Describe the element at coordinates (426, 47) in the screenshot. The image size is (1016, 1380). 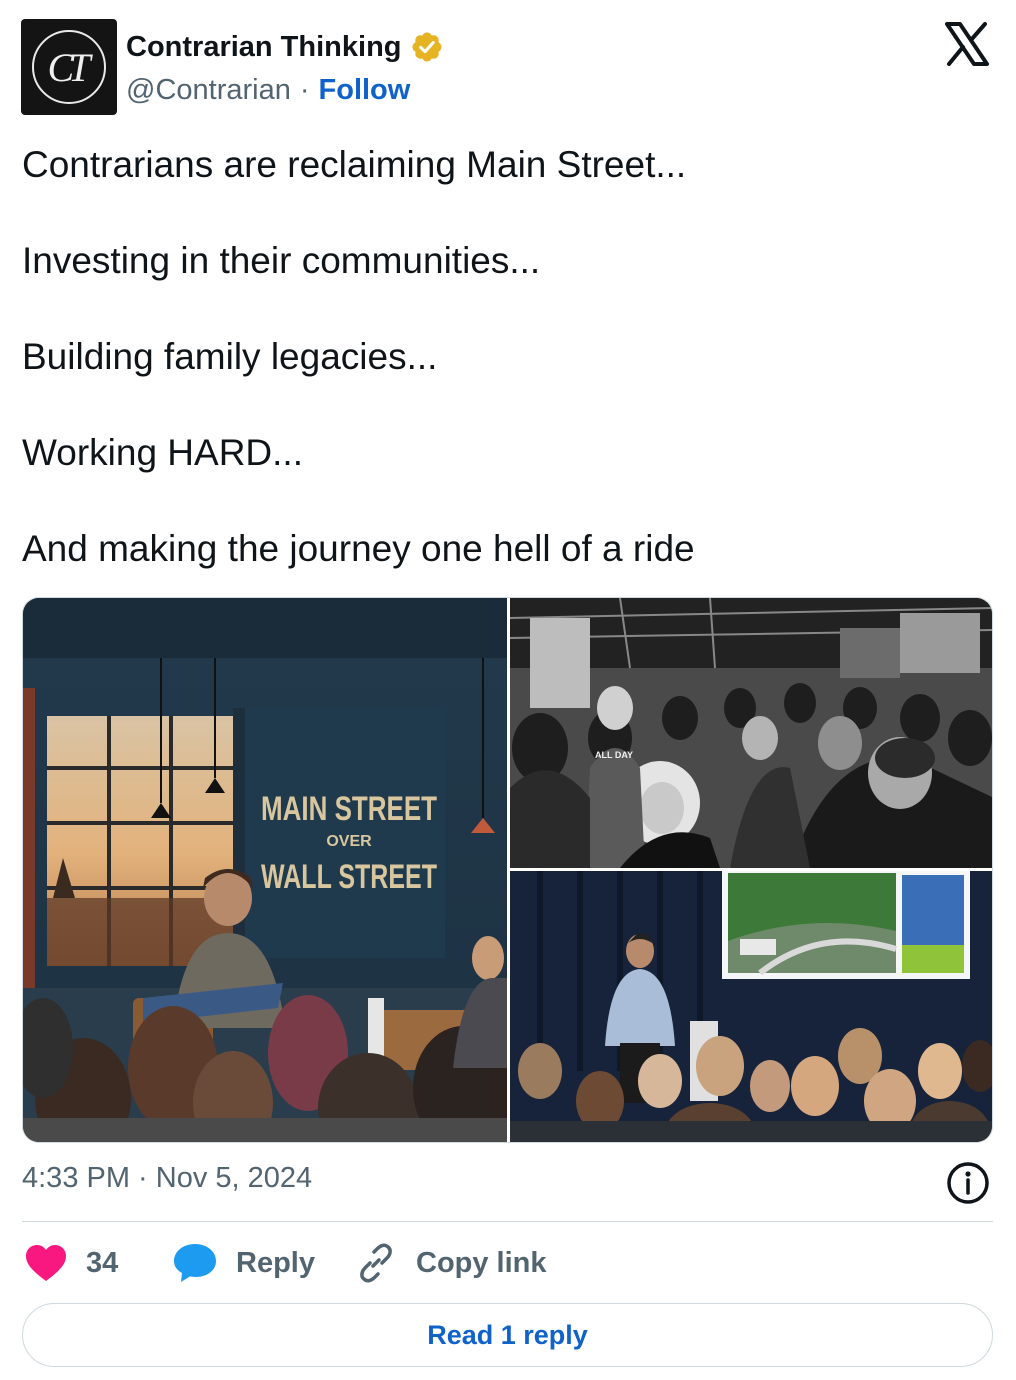
I see `verified-badge-icon` at that location.